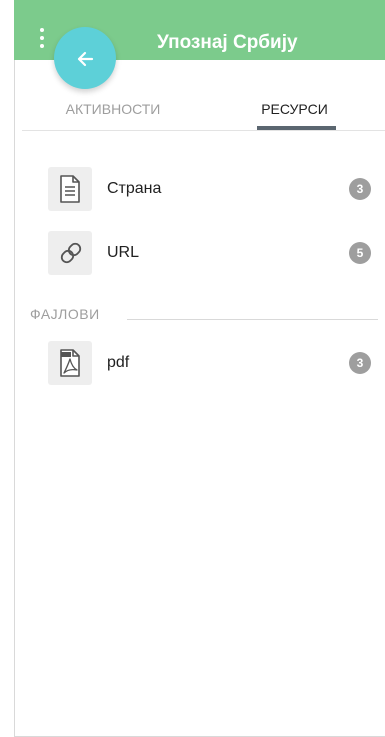 The image size is (385, 737). I want to click on tab-resources: РЕСУРСИ, so click(294, 109).